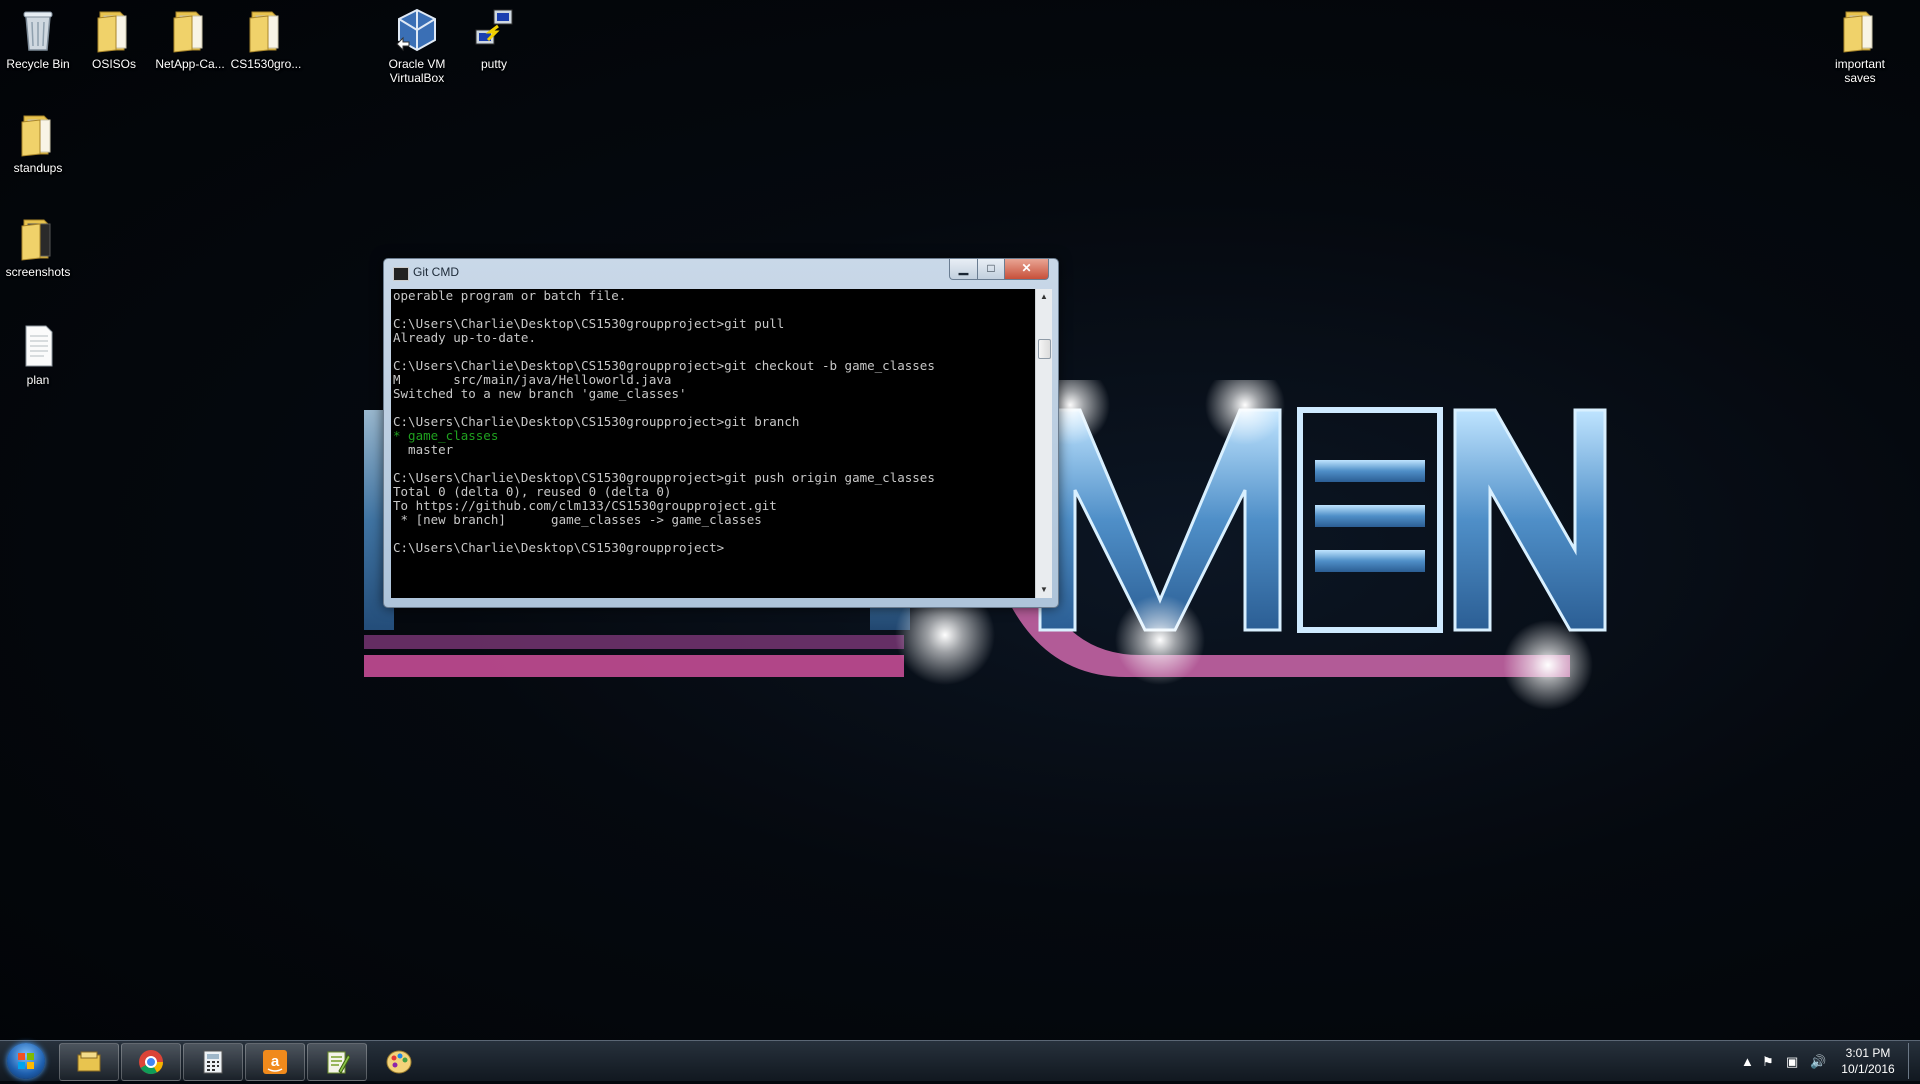  I want to click on volume-icon: 🔊, so click(1818, 1062).